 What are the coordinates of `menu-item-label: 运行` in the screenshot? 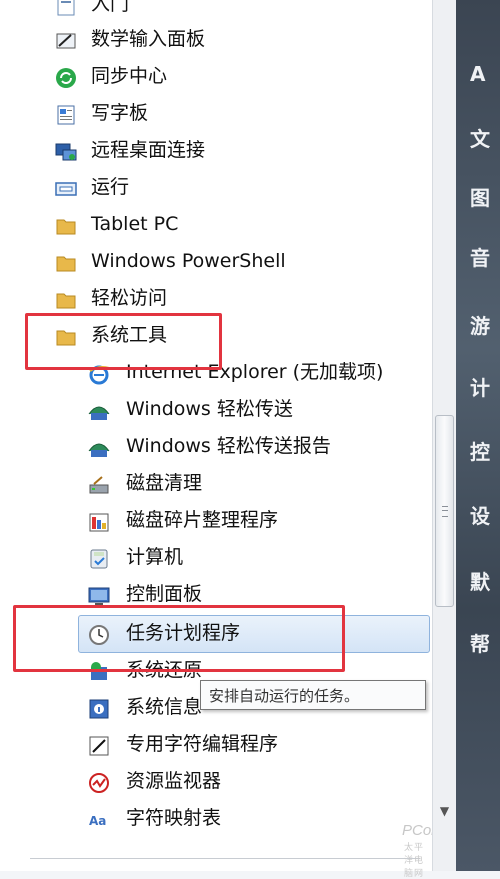 It's located at (110, 187).